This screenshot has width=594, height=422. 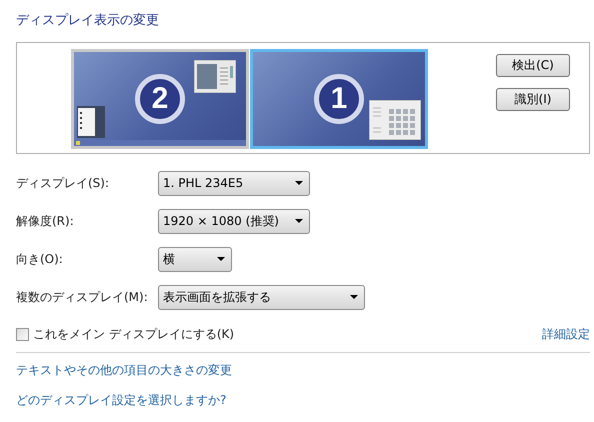 I want to click on help-link: テキストやその他の項目の大きさの変更, so click(x=124, y=370).